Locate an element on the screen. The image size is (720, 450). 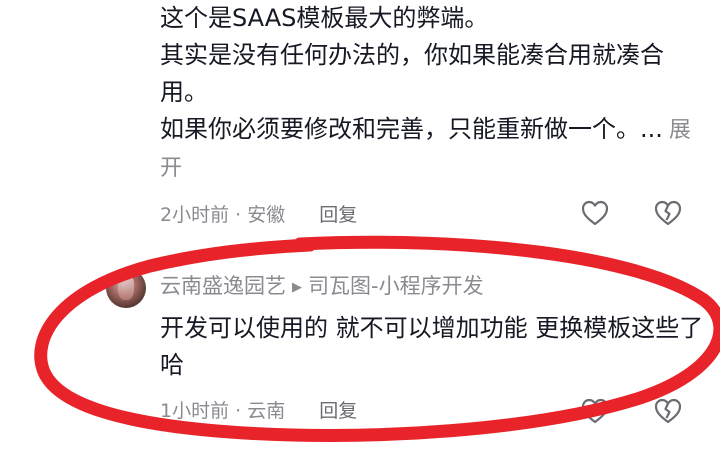
reply-avatar is located at coordinates (126, 288).